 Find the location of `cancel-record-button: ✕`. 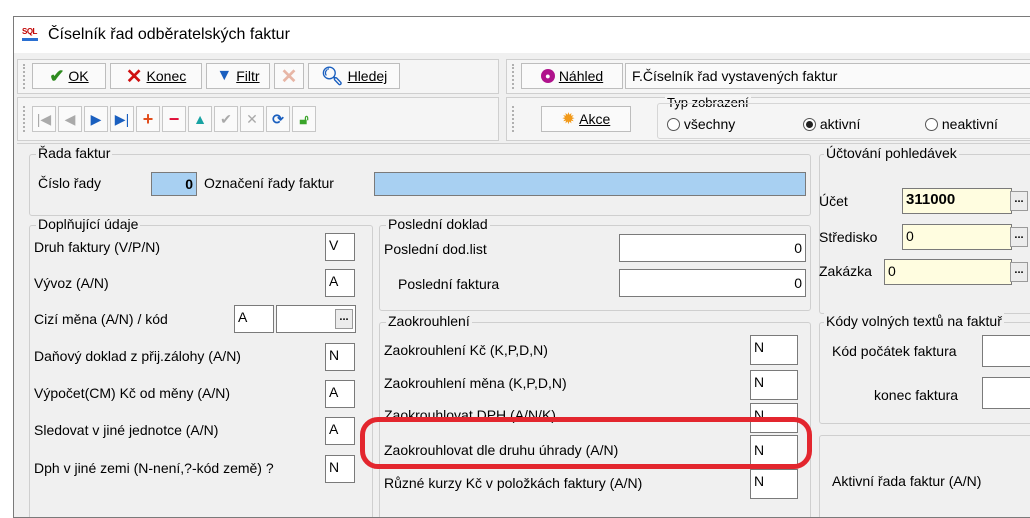

cancel-record-button: ✕ is located at coordinates (252, 119).